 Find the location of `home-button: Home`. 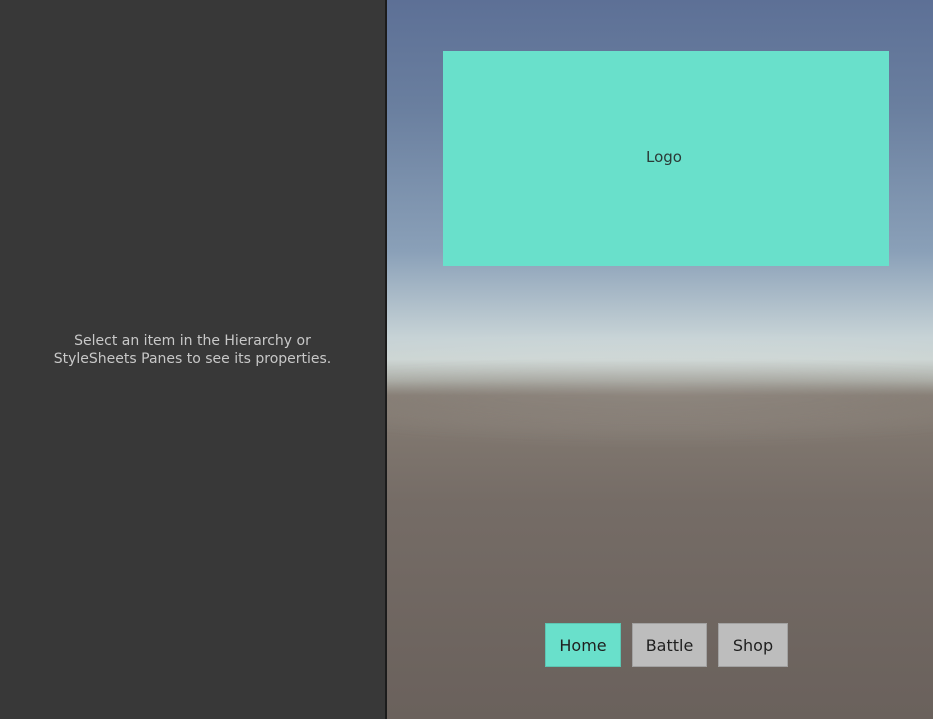

home-button: Home is located at coordinates (583, 645).